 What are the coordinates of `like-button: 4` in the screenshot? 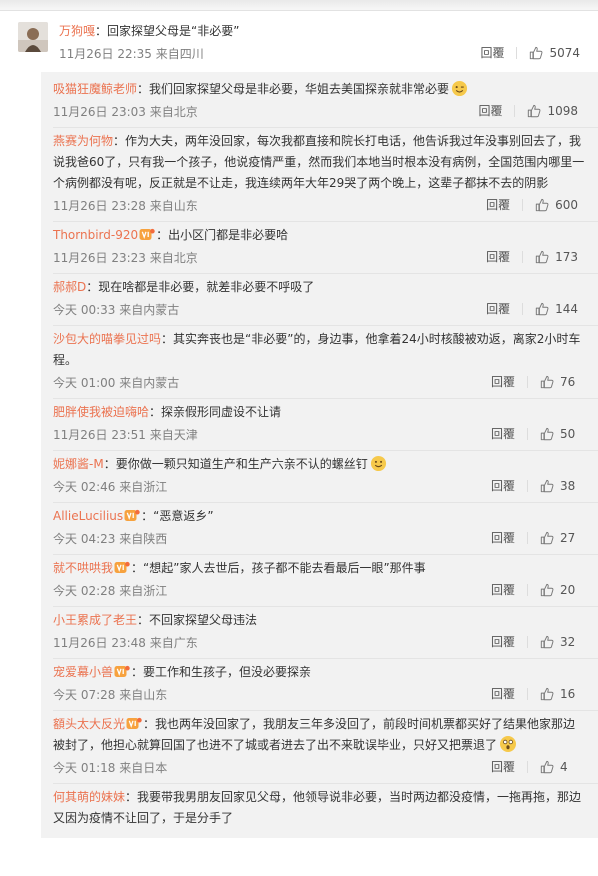 It's located at (559, 767).